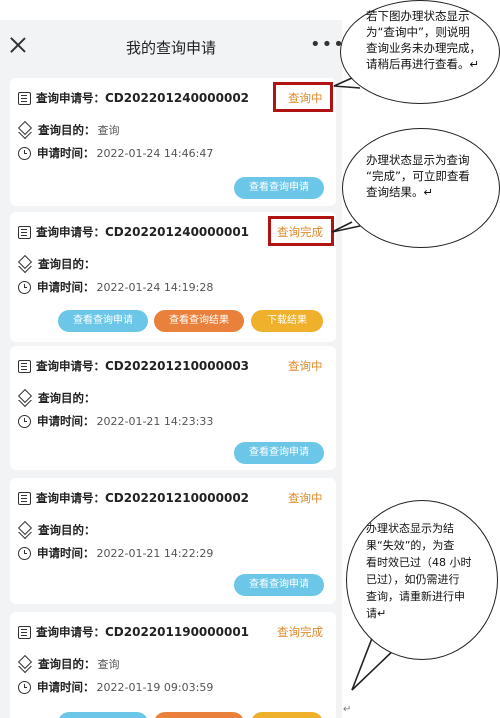 The height and width of the screenshot is (718, 500). Describe the element at coordinates (419, 562) in the screenshot. I see `callout-line: 看时效已过（48 小时` at that location.